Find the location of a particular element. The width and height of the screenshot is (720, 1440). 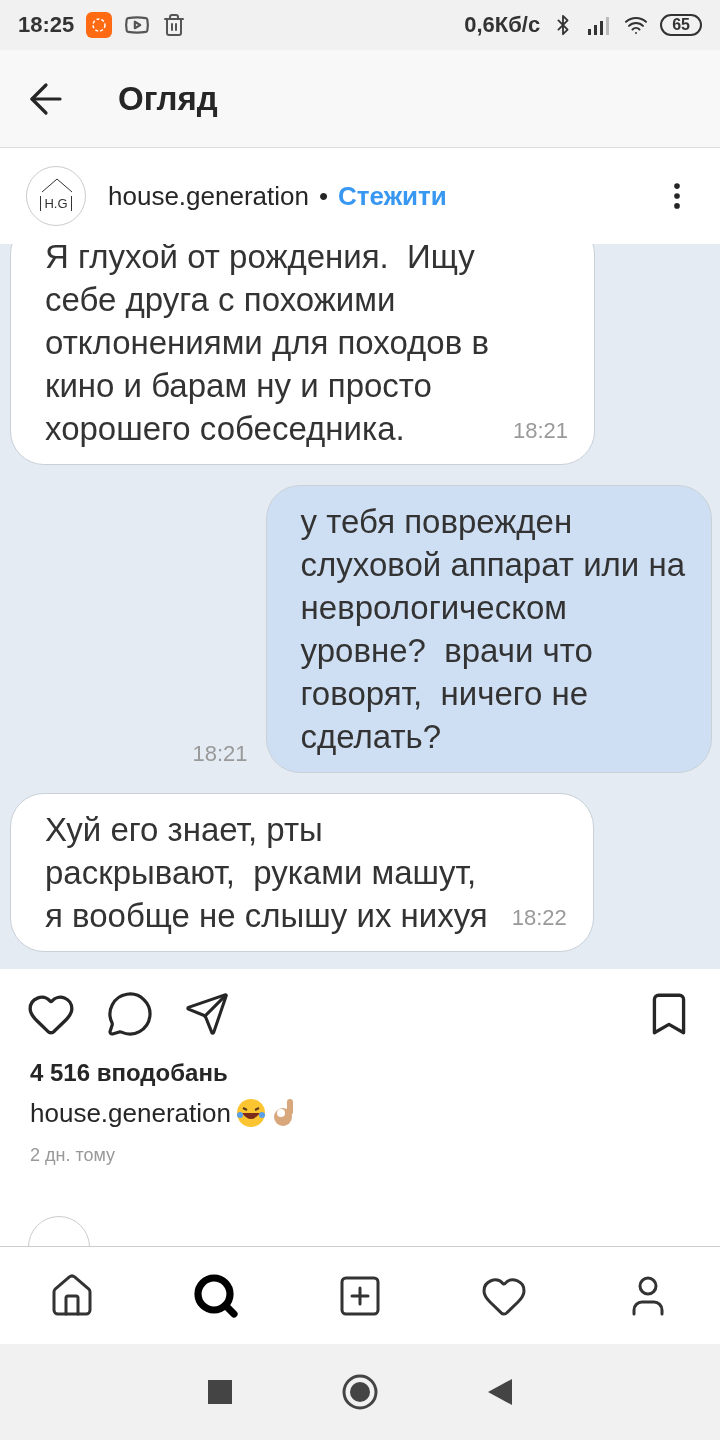

message-time: 18:22 is located at coordinates (539, 918).